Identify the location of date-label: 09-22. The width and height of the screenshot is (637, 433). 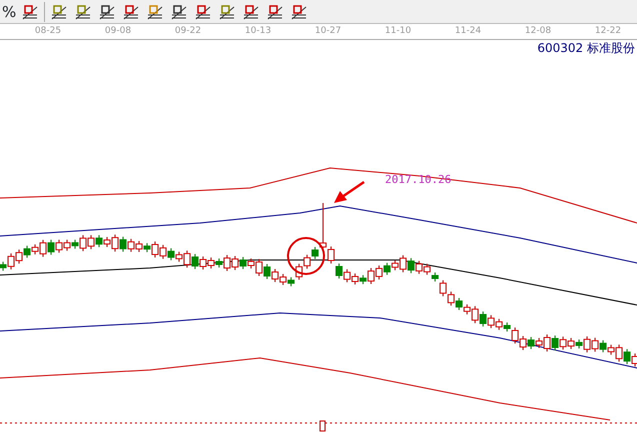
(188, 31).